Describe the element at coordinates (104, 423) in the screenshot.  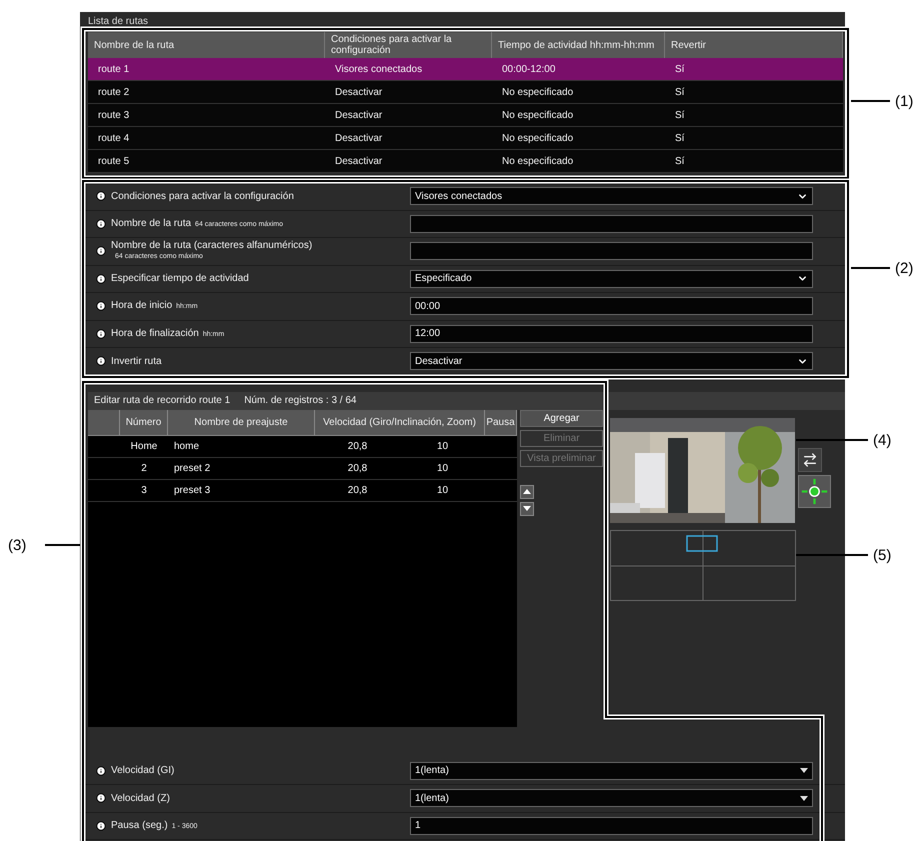
I see `column-header` at that location.